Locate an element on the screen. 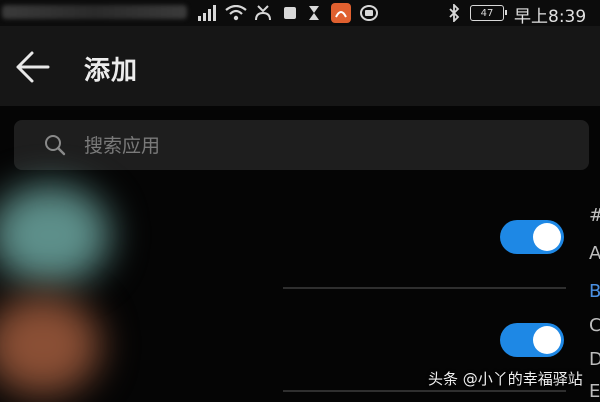 The width and height of the screenshot is (600, 402). back-arrow-icon is located at coordinates (33, 67).